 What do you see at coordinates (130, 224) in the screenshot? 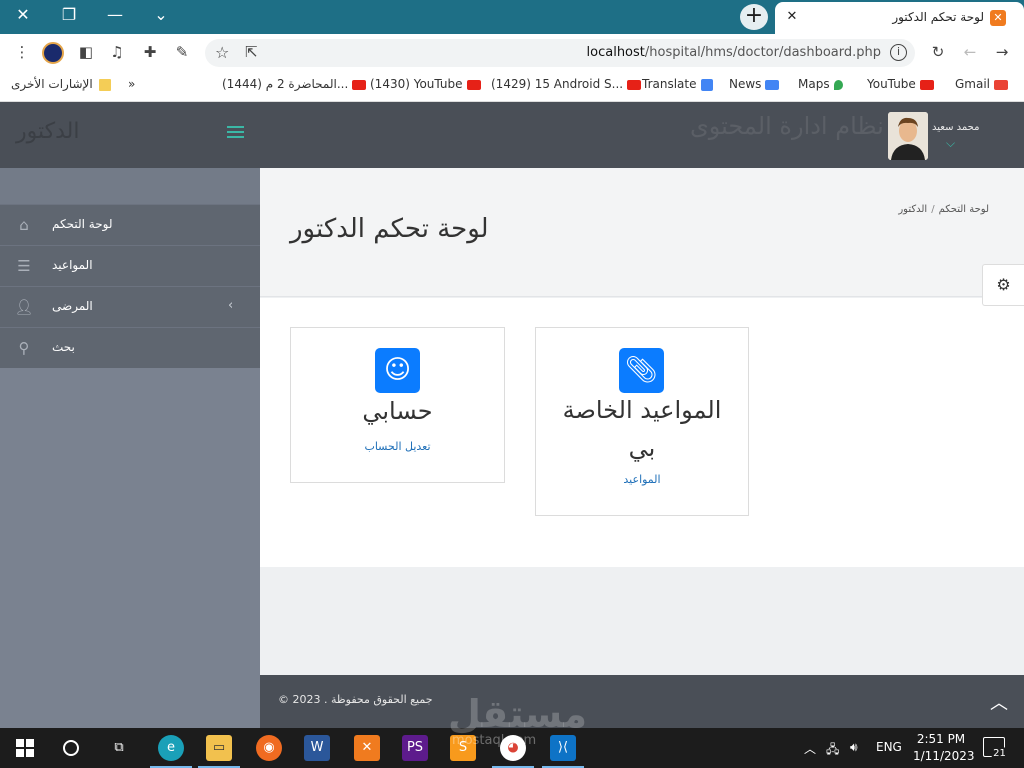
I see `sidebar-item-dashboard: ⌂ لوحة التحكم` at bounding box center [130, 224].